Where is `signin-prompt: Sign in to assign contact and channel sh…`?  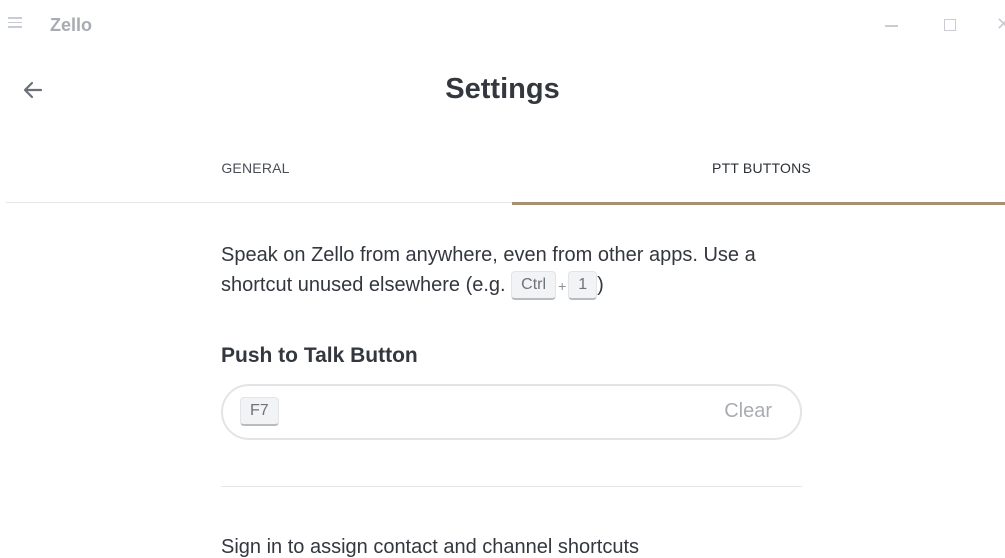
signin-prompt: Sign in to assign contact and channel sh… is located at coordinates (430, 547).